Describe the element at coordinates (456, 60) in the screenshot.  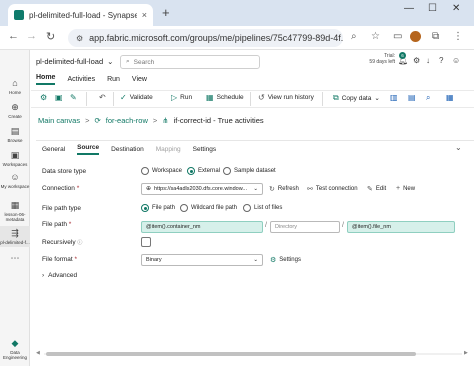
I see `feedback-icon: ☺` at that location.